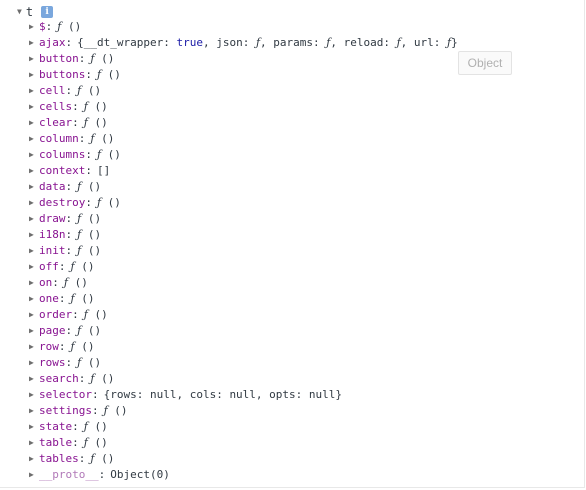 This screenshot has width=586, height=490. What do you see at coordinates (243, 187) in the screenshot?
I see `property-row: ▶ data: ƒ ()` at bounding box center [243, 187].